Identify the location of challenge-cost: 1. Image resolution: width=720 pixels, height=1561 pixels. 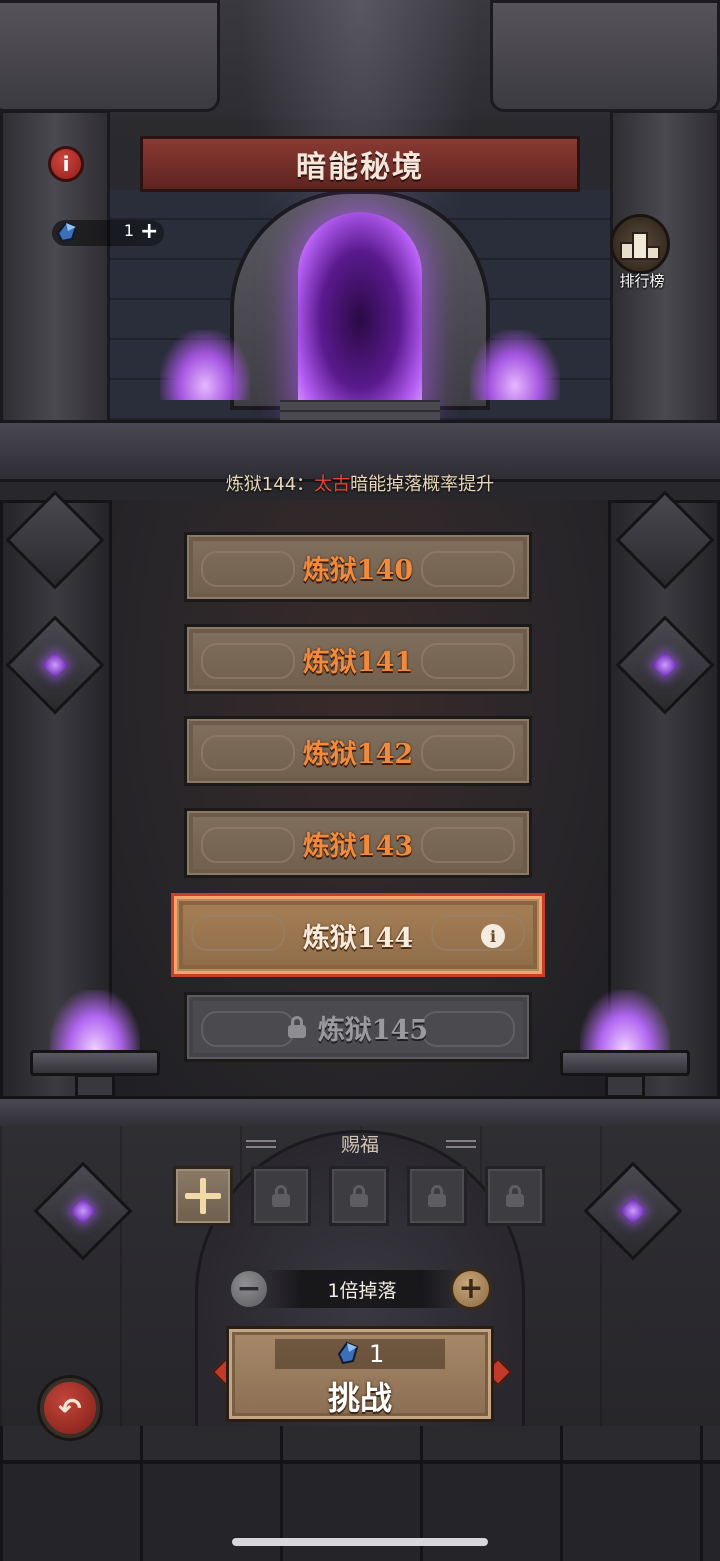
(377, 1354).